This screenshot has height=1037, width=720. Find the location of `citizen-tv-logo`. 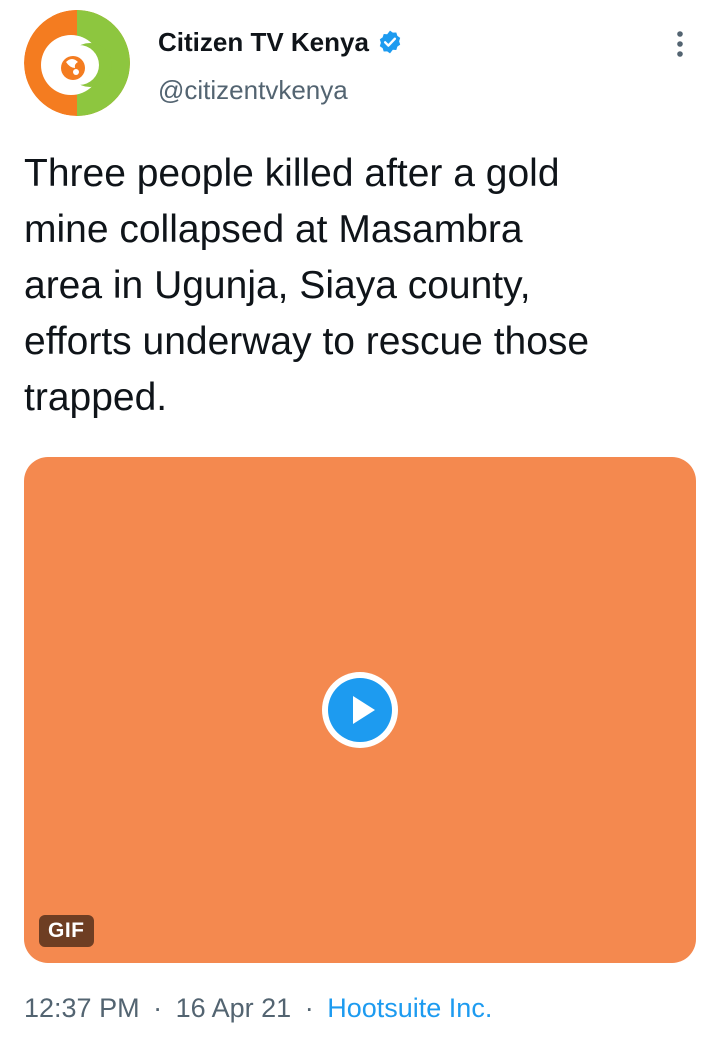

citizen-tv-logo is located at coordinates (77, 63).